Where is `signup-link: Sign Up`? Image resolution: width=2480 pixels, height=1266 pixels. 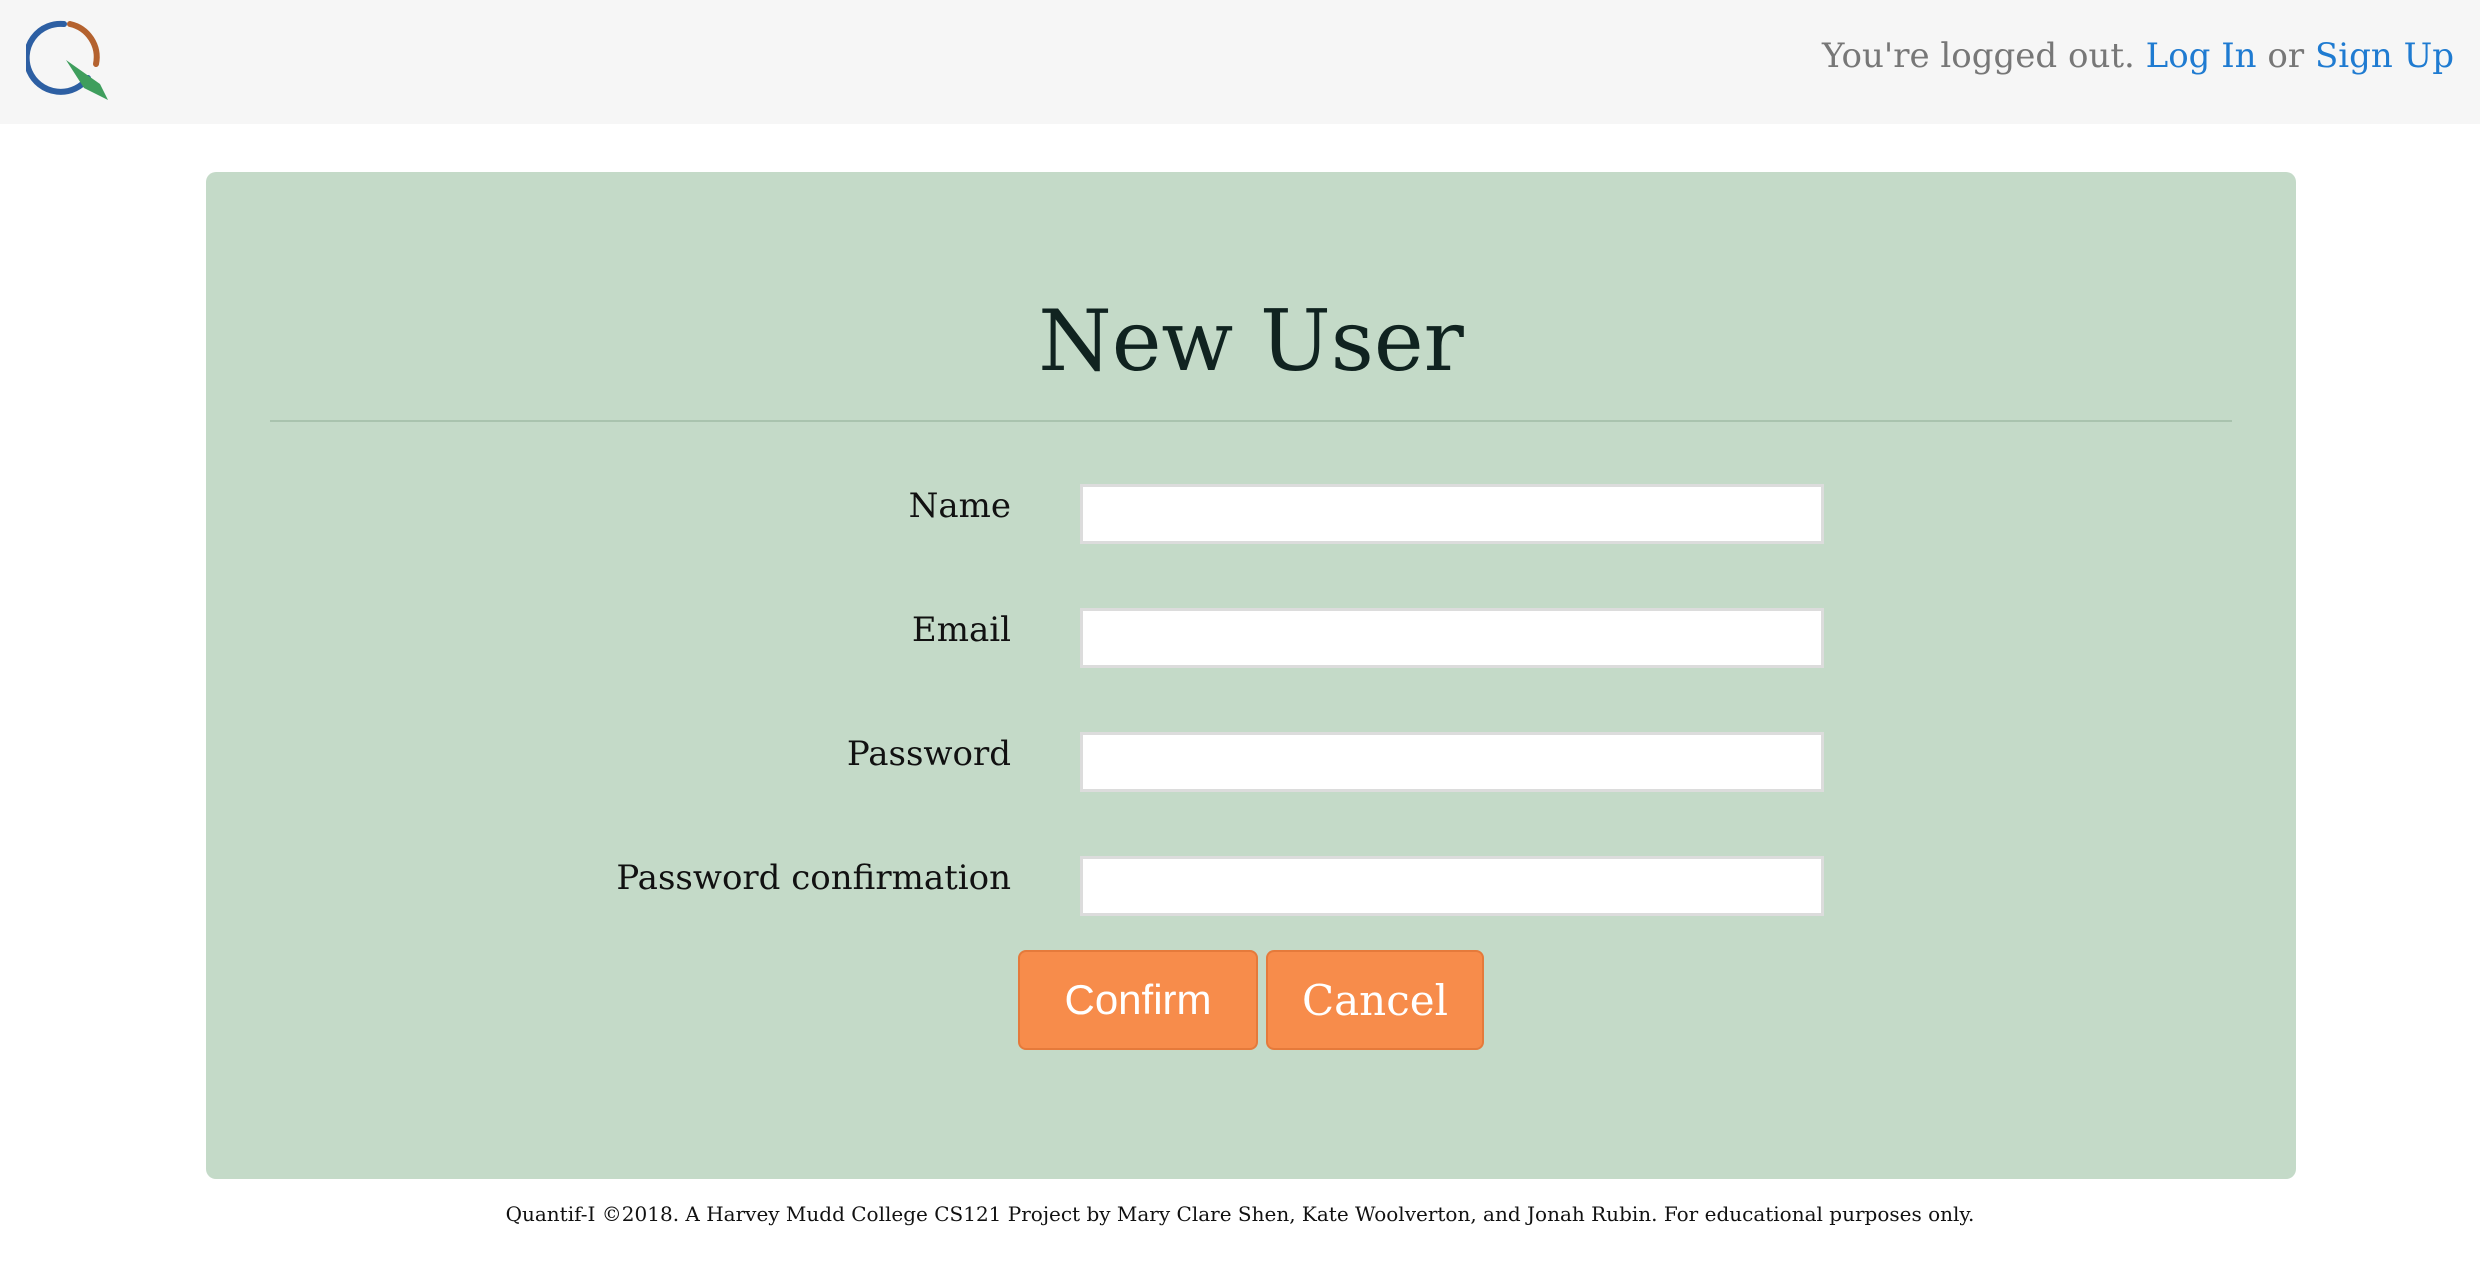
signup-link: Sign Up is located at coordinates (2384, 56).